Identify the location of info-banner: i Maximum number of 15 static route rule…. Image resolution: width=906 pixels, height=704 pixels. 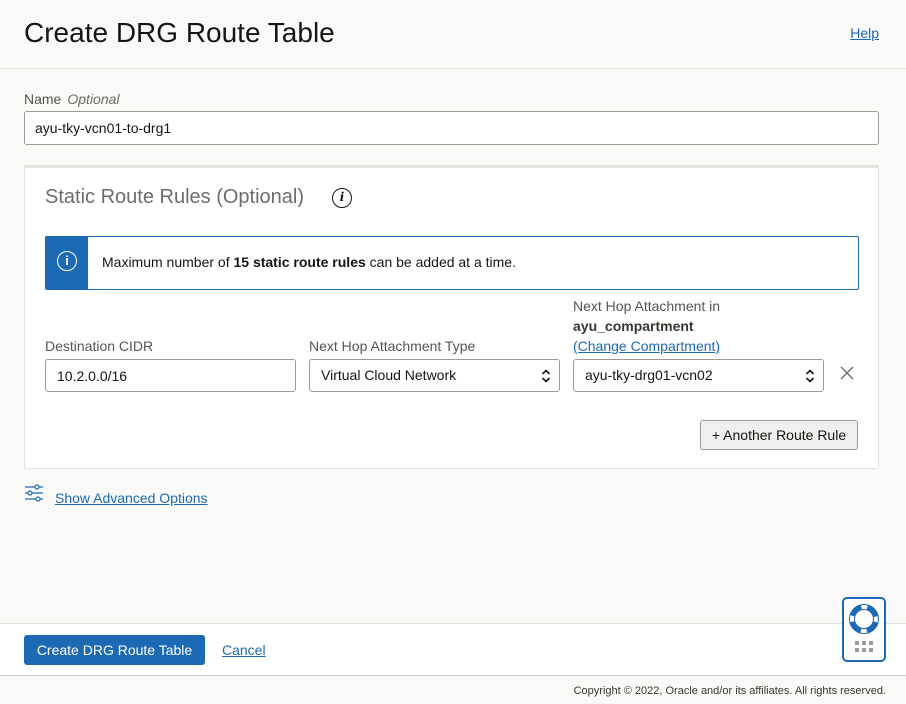
(452, 263).